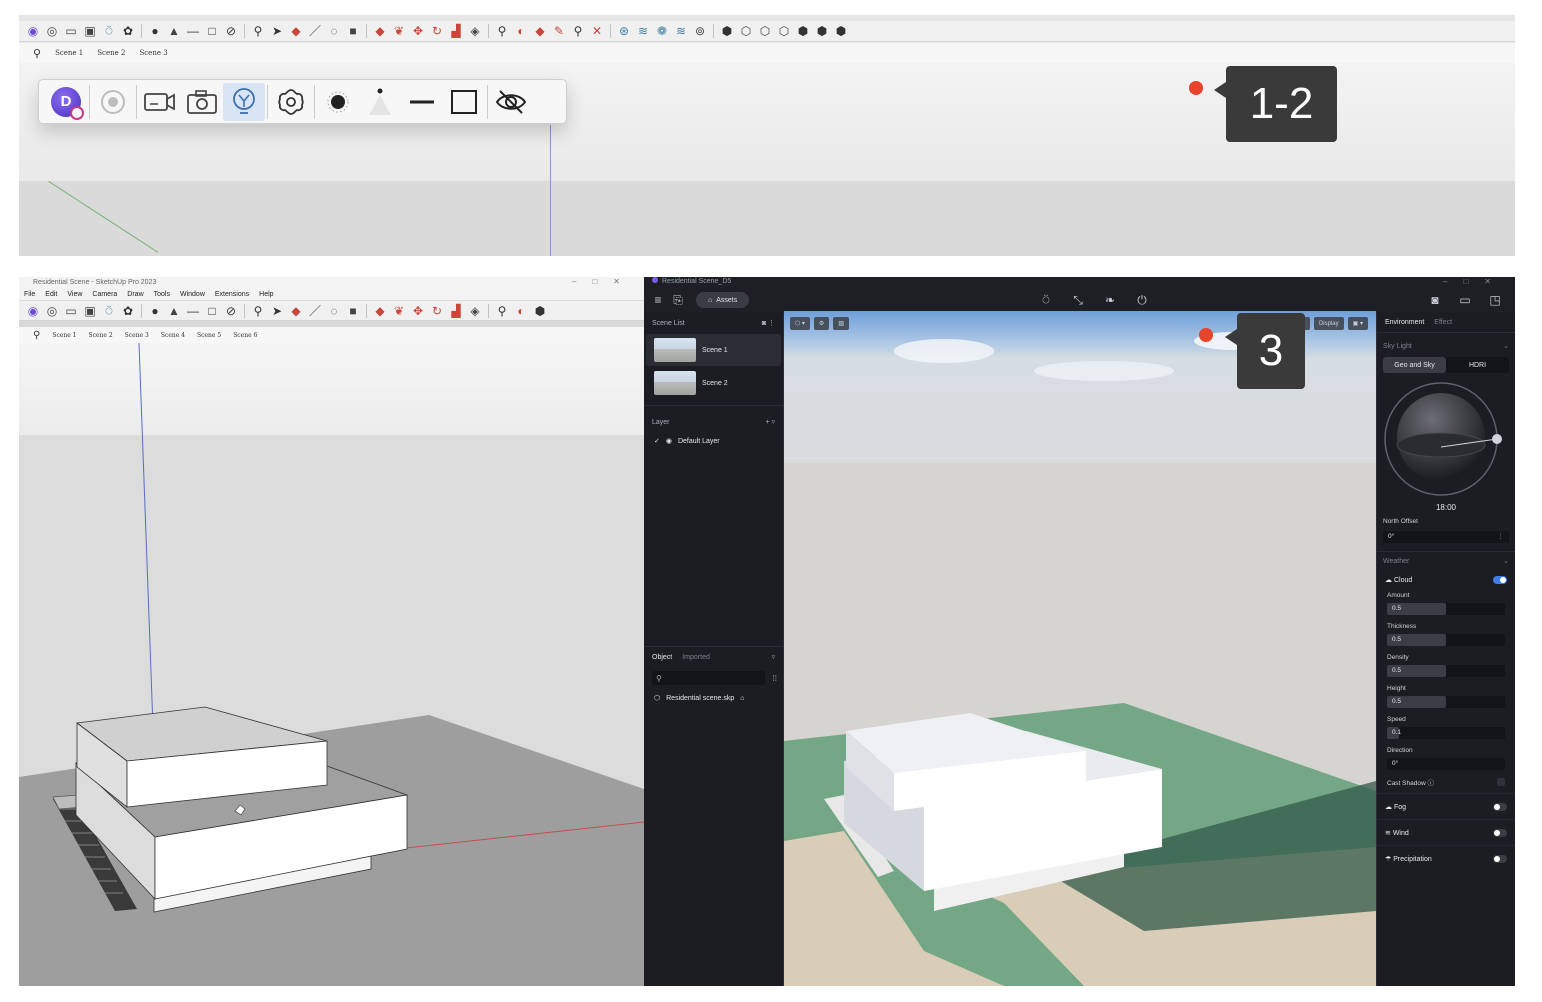 This screenshot has height=1002, width=1542. I want to click on d5-logo-icon: ◉, so click(33, 31).